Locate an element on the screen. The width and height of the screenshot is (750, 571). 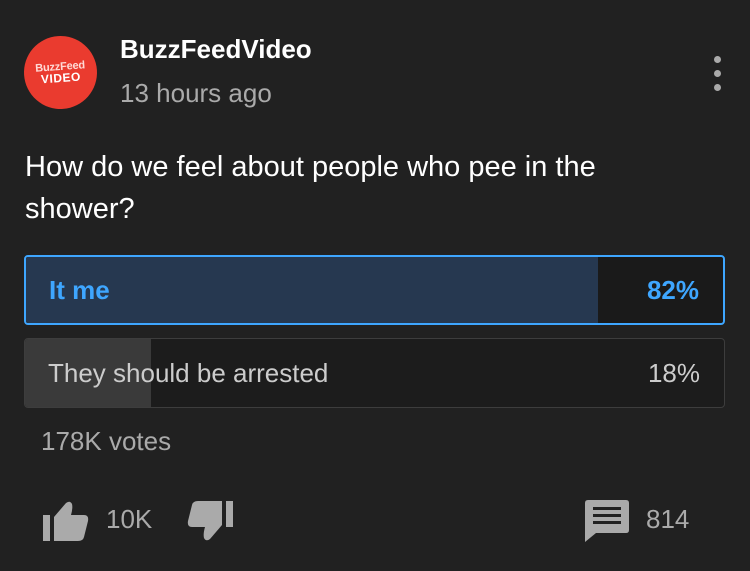
vote-count: 178K votes is located at coordinates (106, 441).